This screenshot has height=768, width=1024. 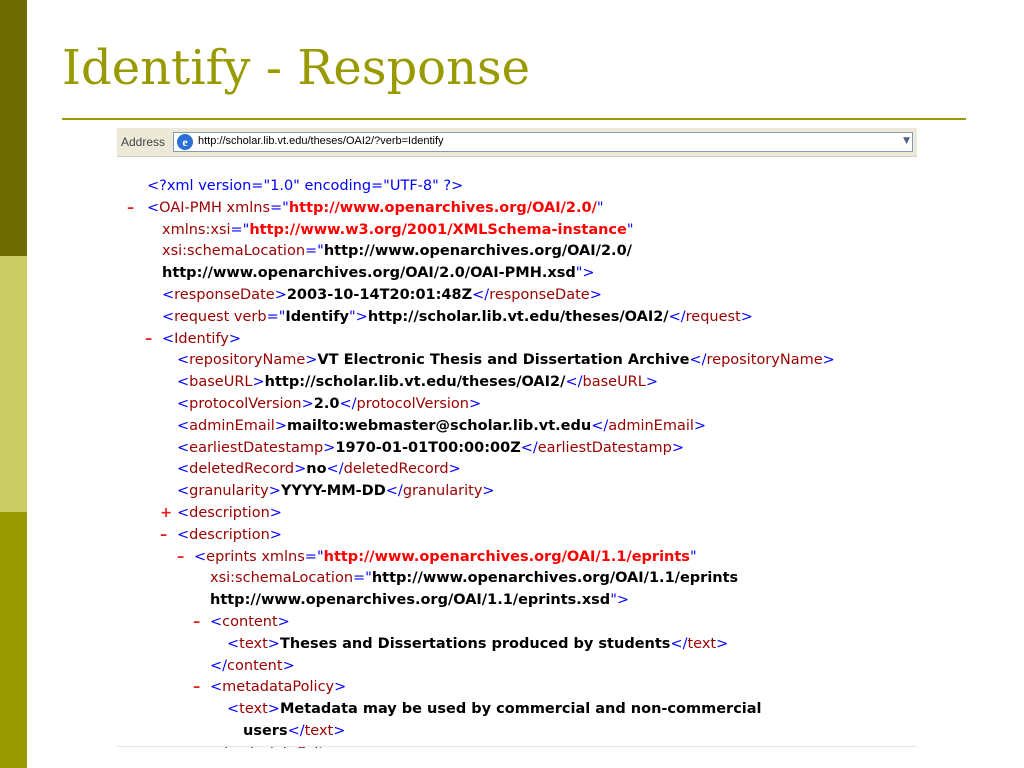 What do you see at coordinates (517, 187) in the screenshot?
I see `xml-declaration-line: <?xml version="1.0" encoding="UTF-8" ?>` at bounding box center [517, 187].